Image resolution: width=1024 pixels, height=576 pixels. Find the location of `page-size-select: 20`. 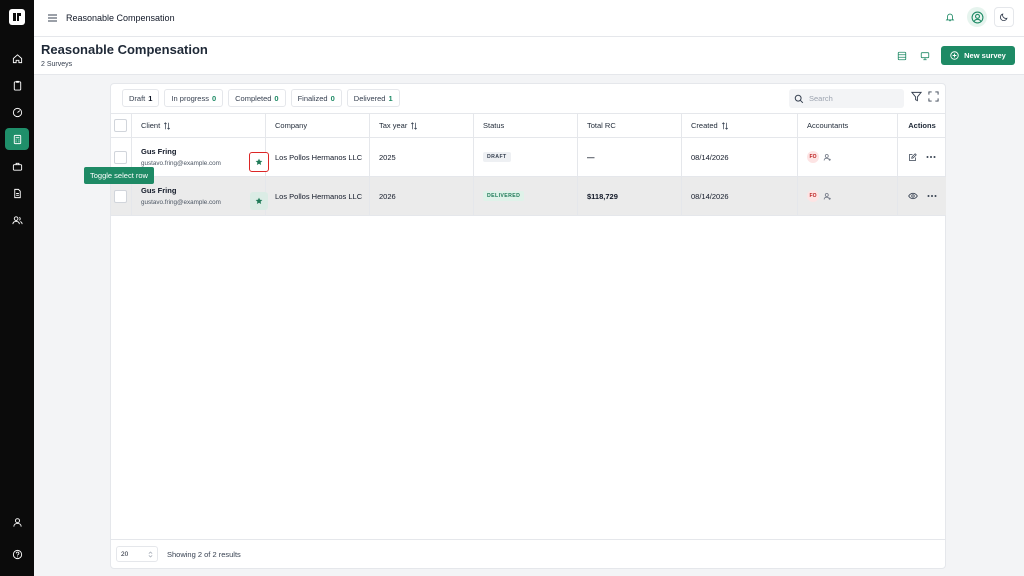

page-size-select: 20 is located at coordinates (137, 554).